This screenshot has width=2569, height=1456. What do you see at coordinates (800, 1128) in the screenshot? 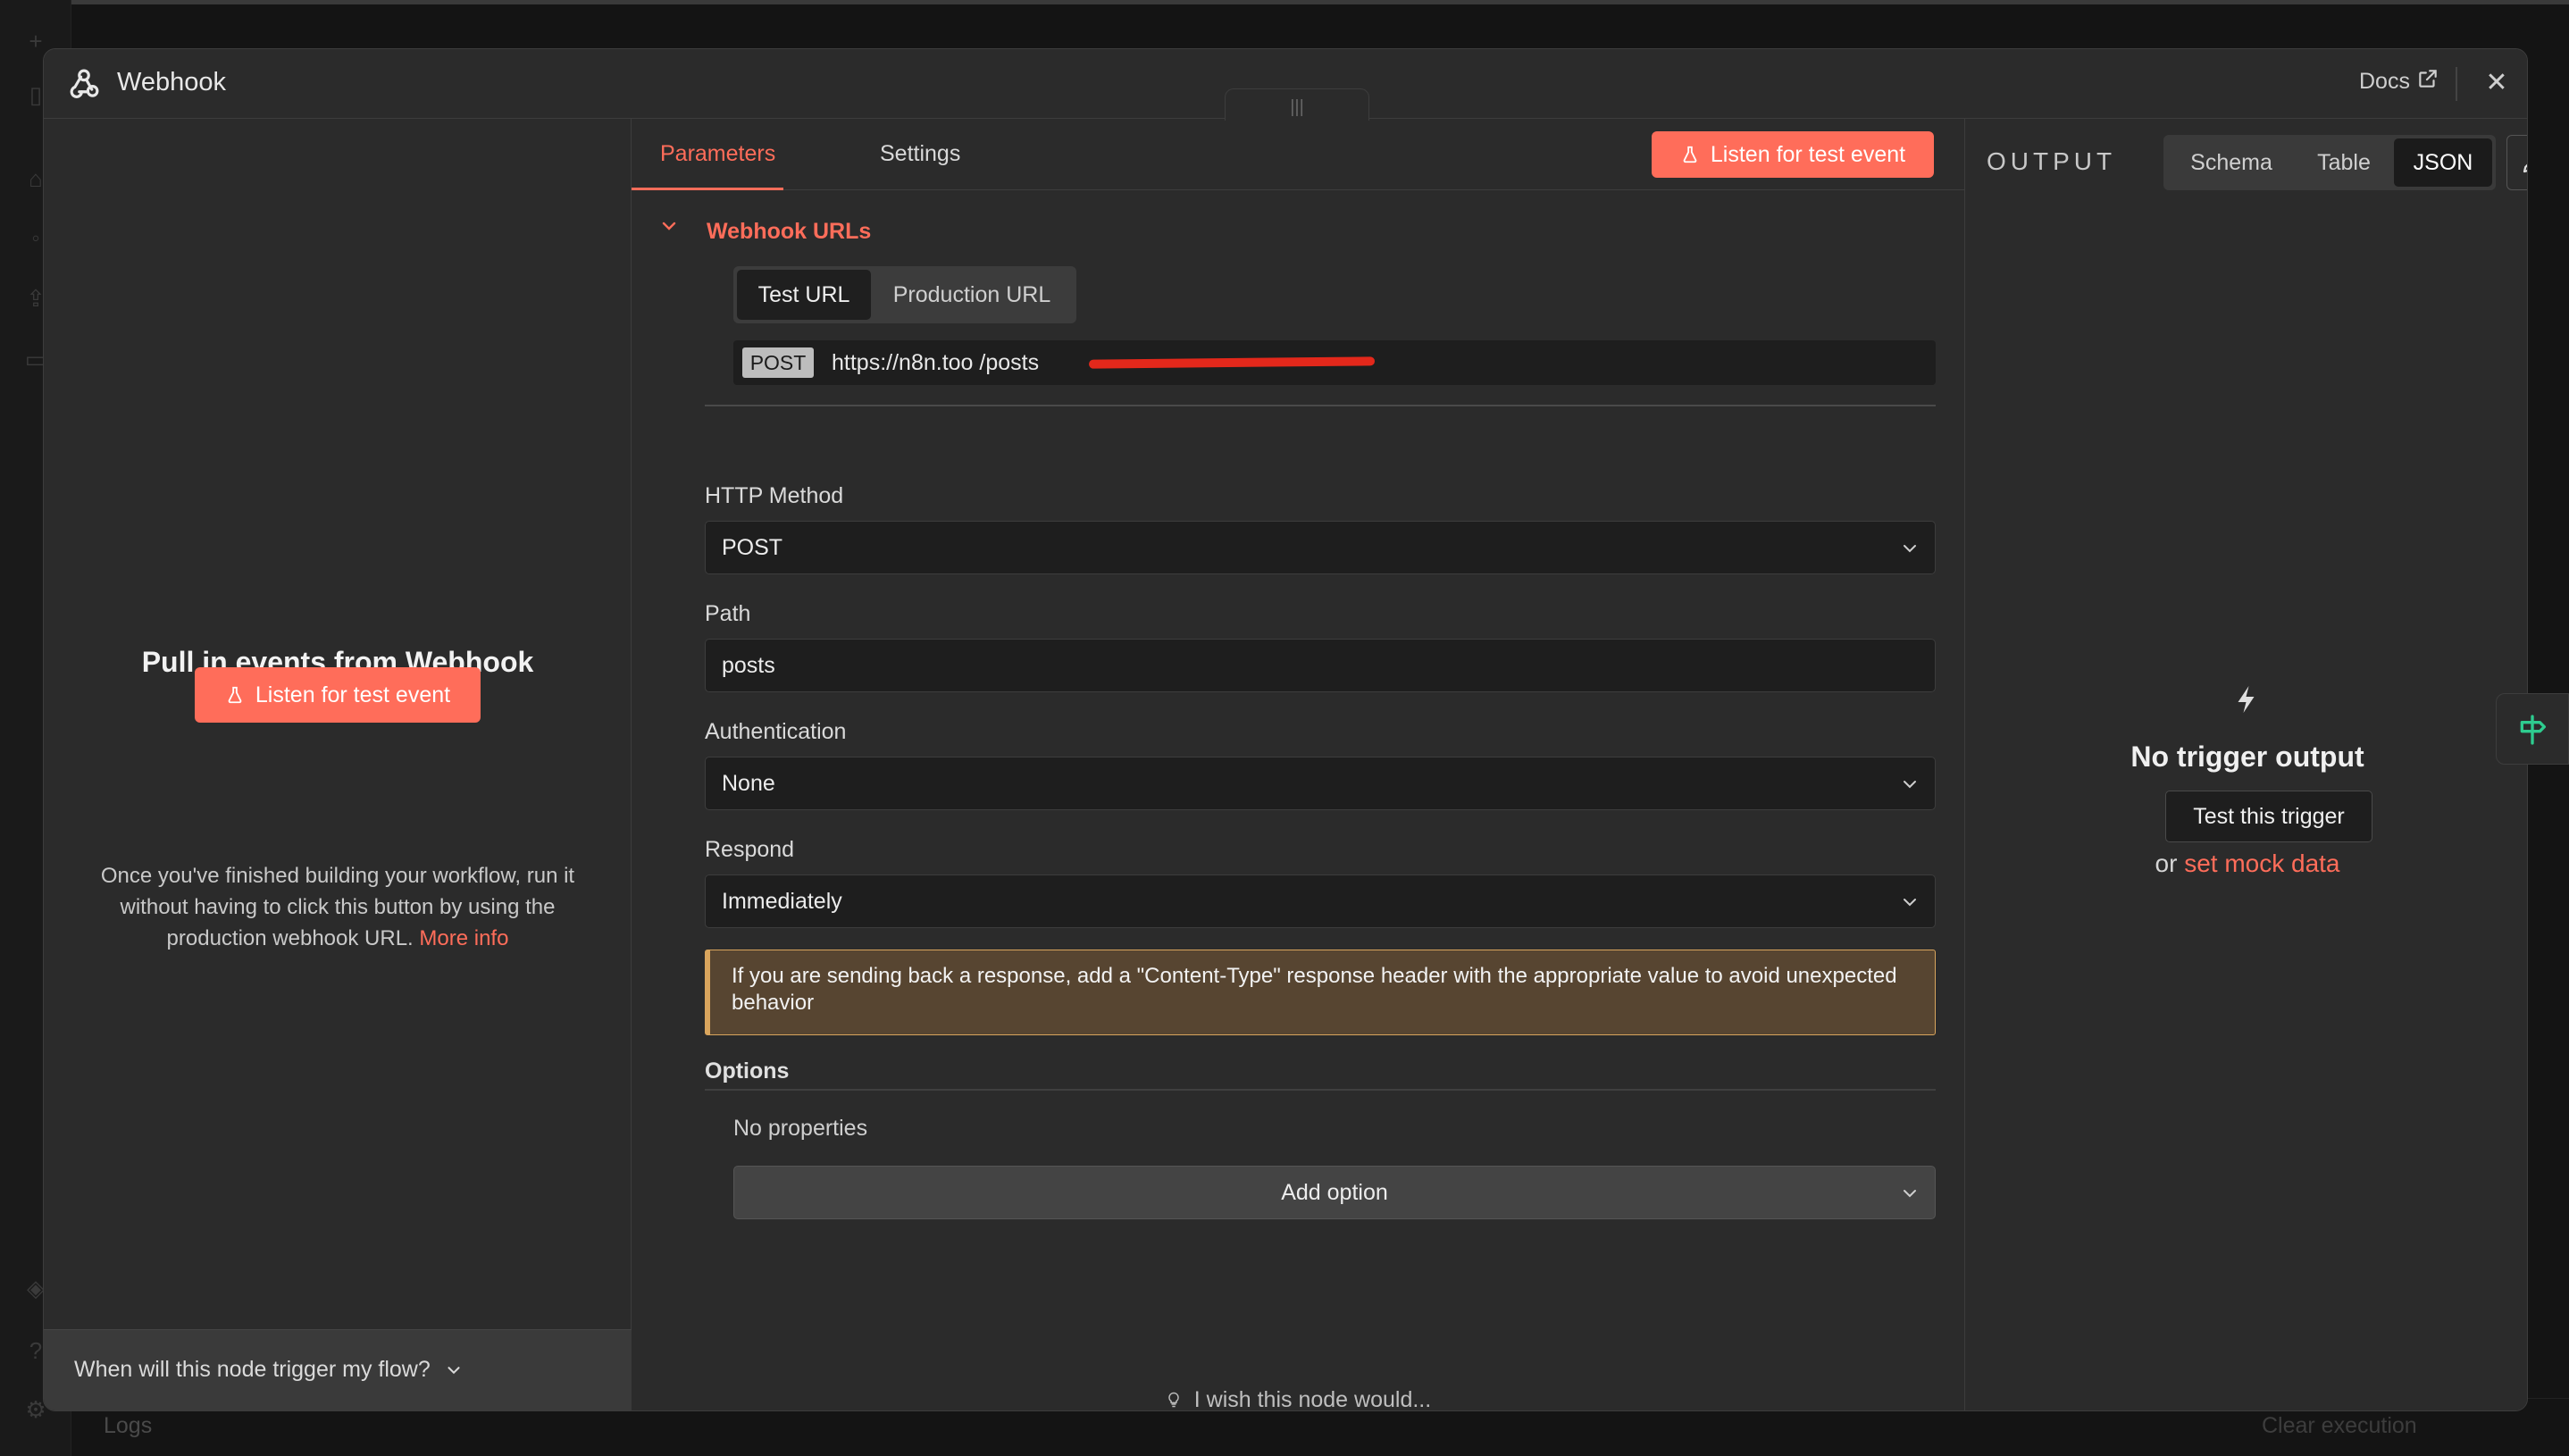
I see `no-properties-text: No properties` at bounding box center [800, 1128].